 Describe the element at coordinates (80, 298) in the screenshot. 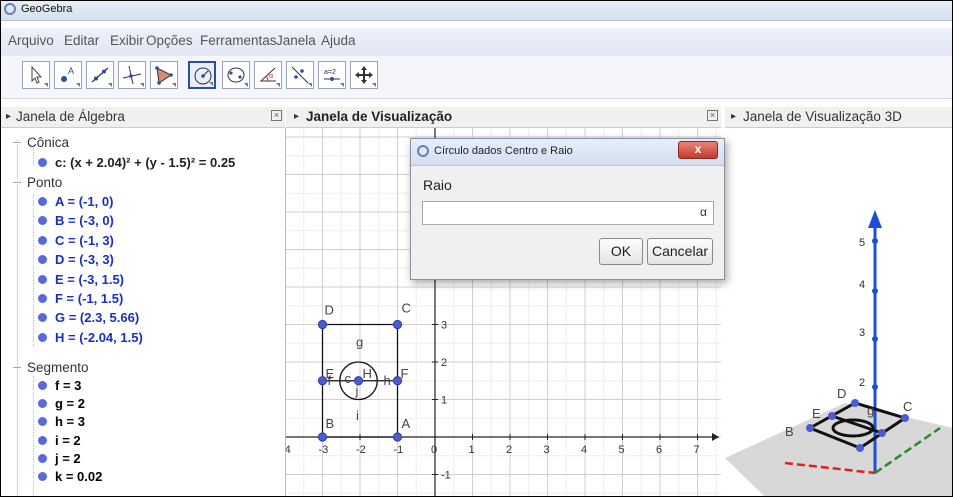

I see `algebra-item-ponto: F = (-1, 1.5)` at that location.